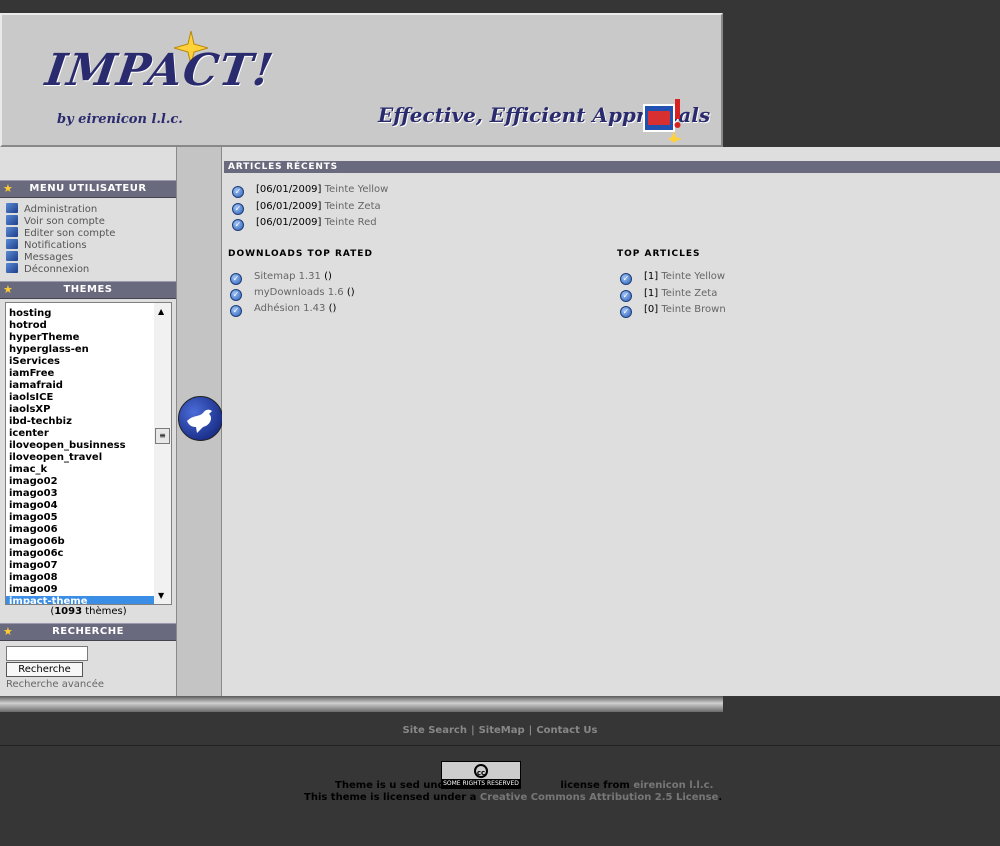 The image size is (1000, 846). What do you see at coordinates (500, 745) in the screenshot?
I see `footer-divider` at bounding box center [500, 745].